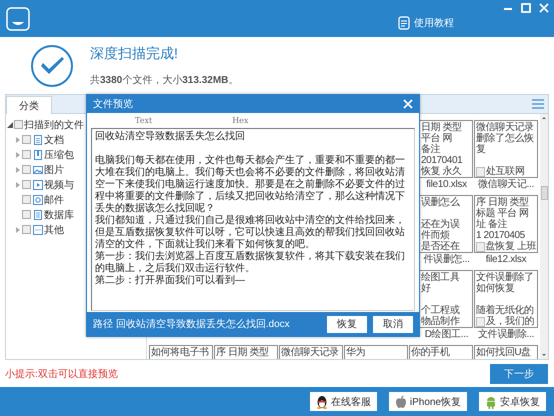 The image size is (554, 416). What do you see at coordinates (435, 235) in the screenshot?
I see `preview-line: 件而烦` at bounding box center [435, 235].